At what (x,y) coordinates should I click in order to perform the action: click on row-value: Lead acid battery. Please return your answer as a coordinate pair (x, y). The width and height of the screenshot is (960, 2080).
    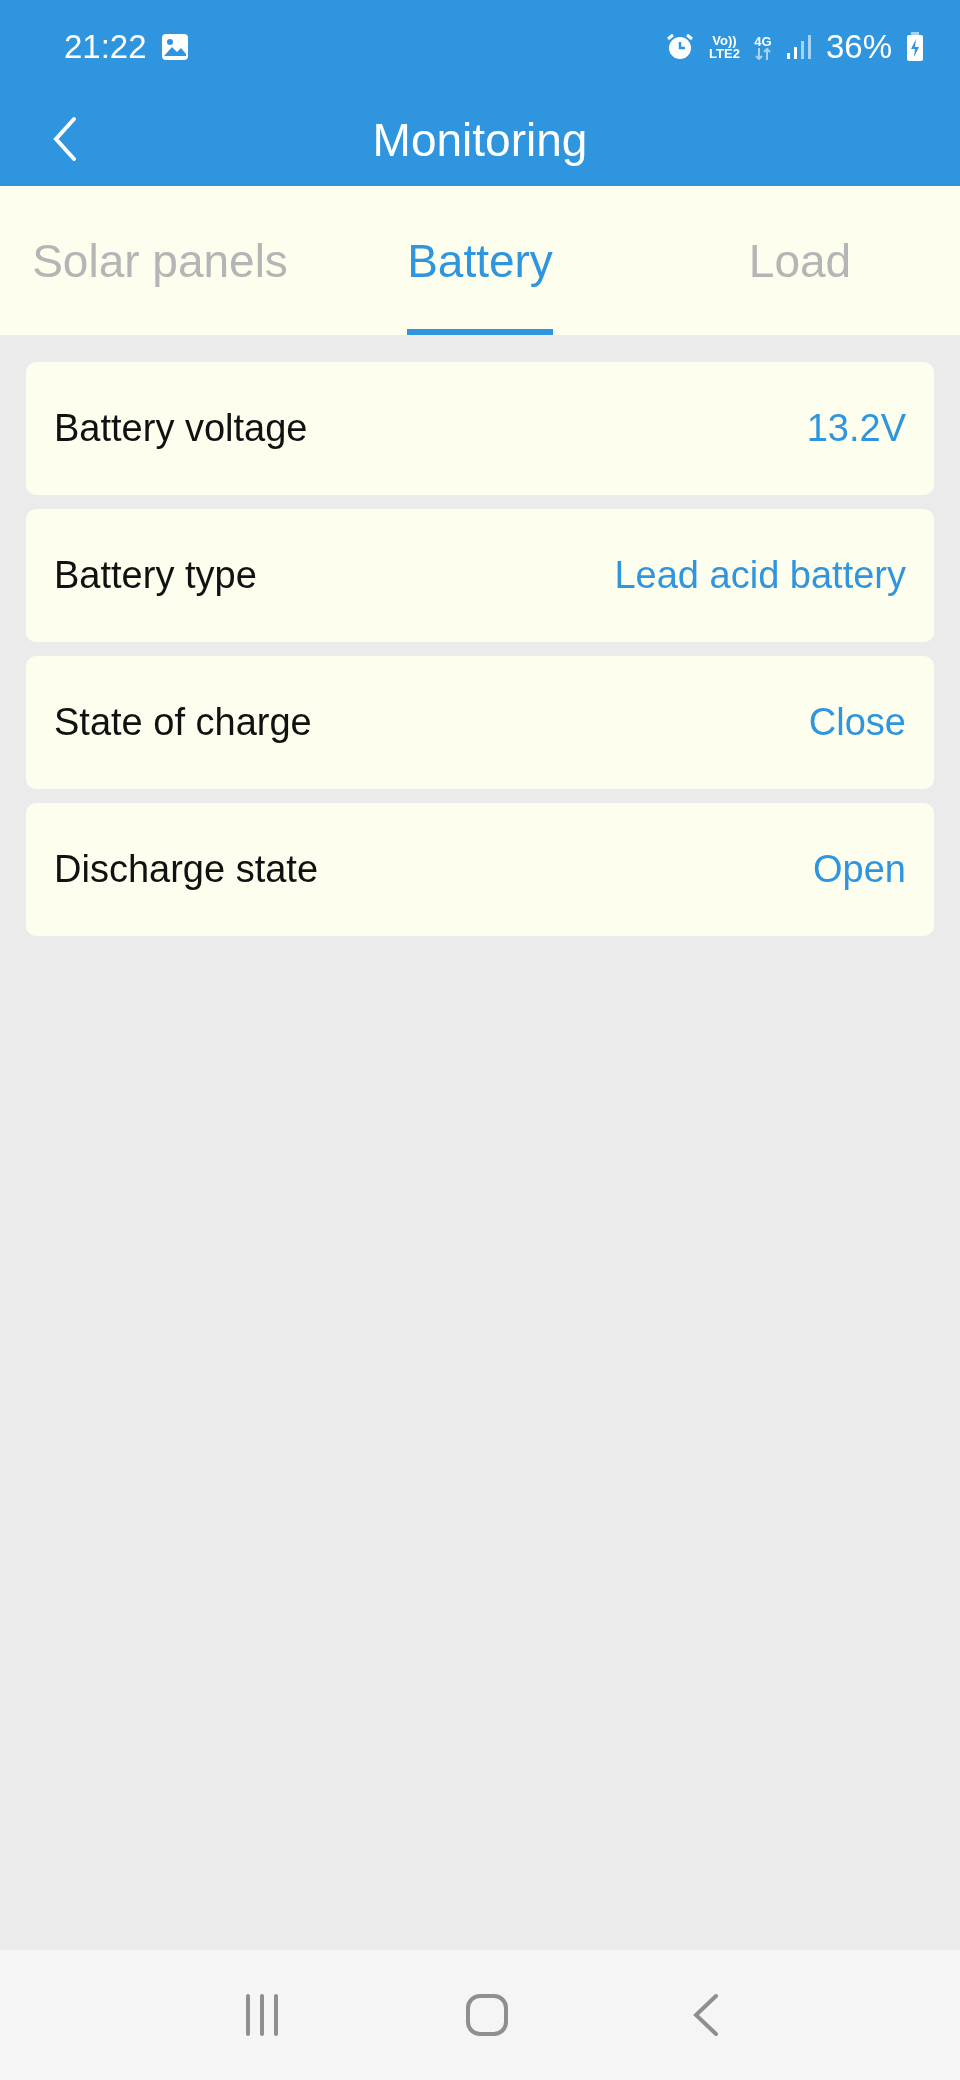
    Looking at the image, I should click on (760, 575).